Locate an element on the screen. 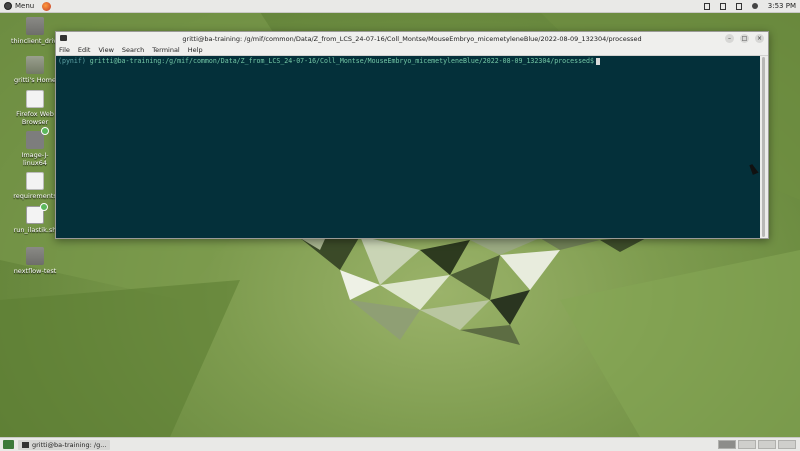 The width and height of the screenshot is (800, 451). terminal-menubar: File Edit View Search Terminal Help is located at coordinates (412, 50).